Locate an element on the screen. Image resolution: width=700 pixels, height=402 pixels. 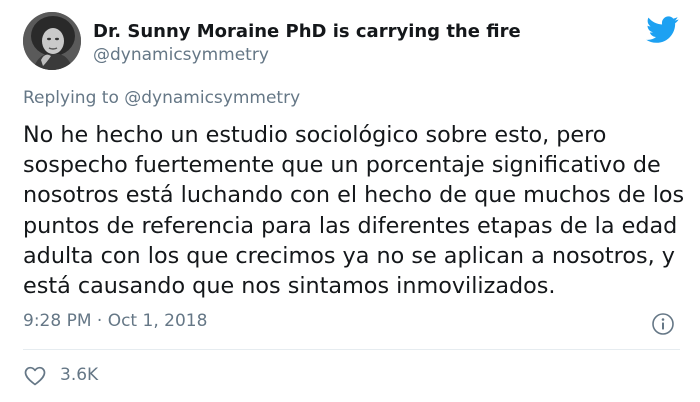
mention-link: @dynamicsymmetry is located at coordinates (212, 98).